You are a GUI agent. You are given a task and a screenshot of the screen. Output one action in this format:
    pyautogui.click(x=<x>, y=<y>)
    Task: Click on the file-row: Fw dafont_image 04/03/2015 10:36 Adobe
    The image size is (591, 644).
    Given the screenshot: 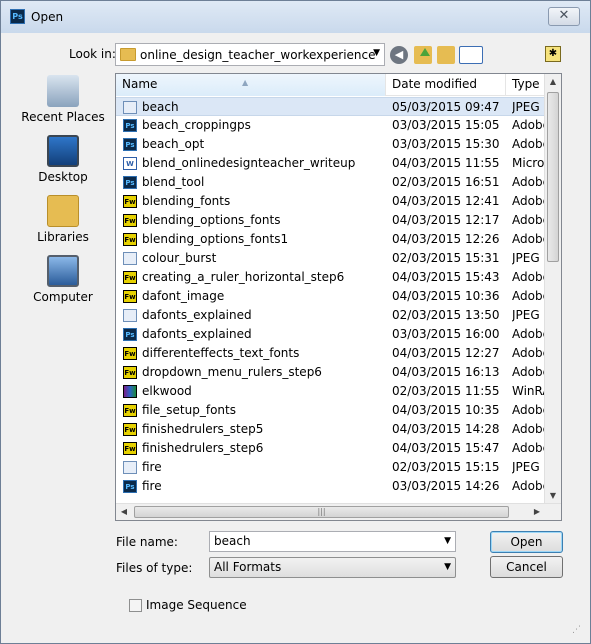 What is the action you would take?
    pyautogui.click(x=335, y=296)
    